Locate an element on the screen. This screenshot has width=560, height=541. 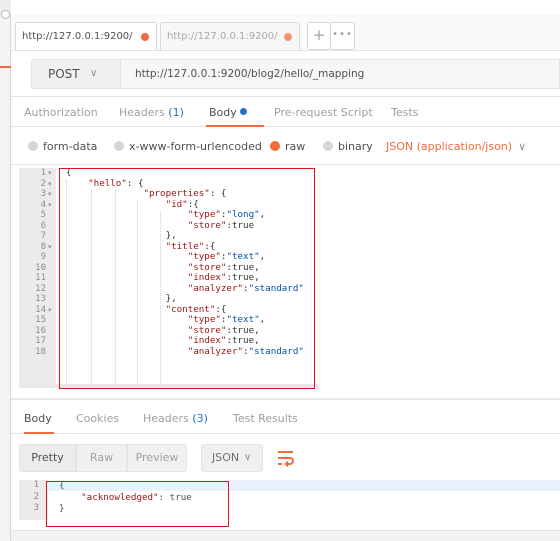
line-number: 16 is located at coordinates (40, 330).